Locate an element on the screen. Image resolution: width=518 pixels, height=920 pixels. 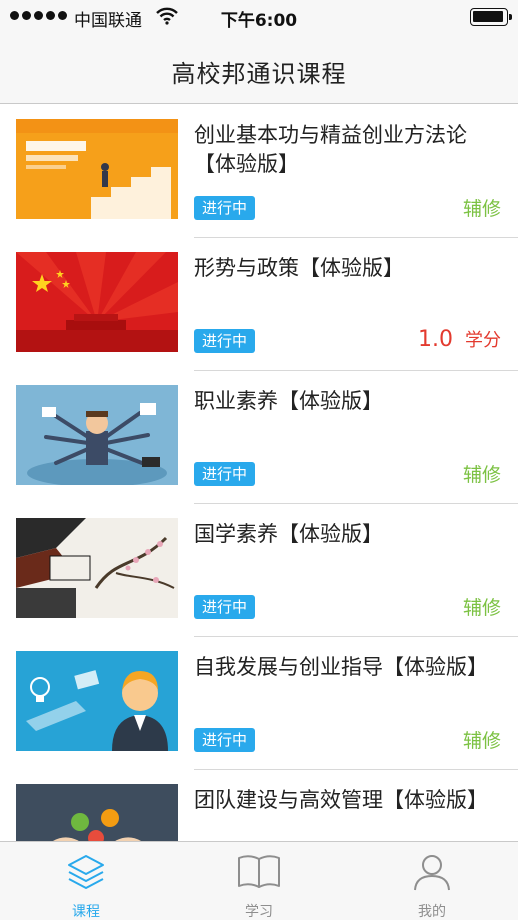
tab-bar: 课程 学习 我的 is located at coordinates (259, 880).